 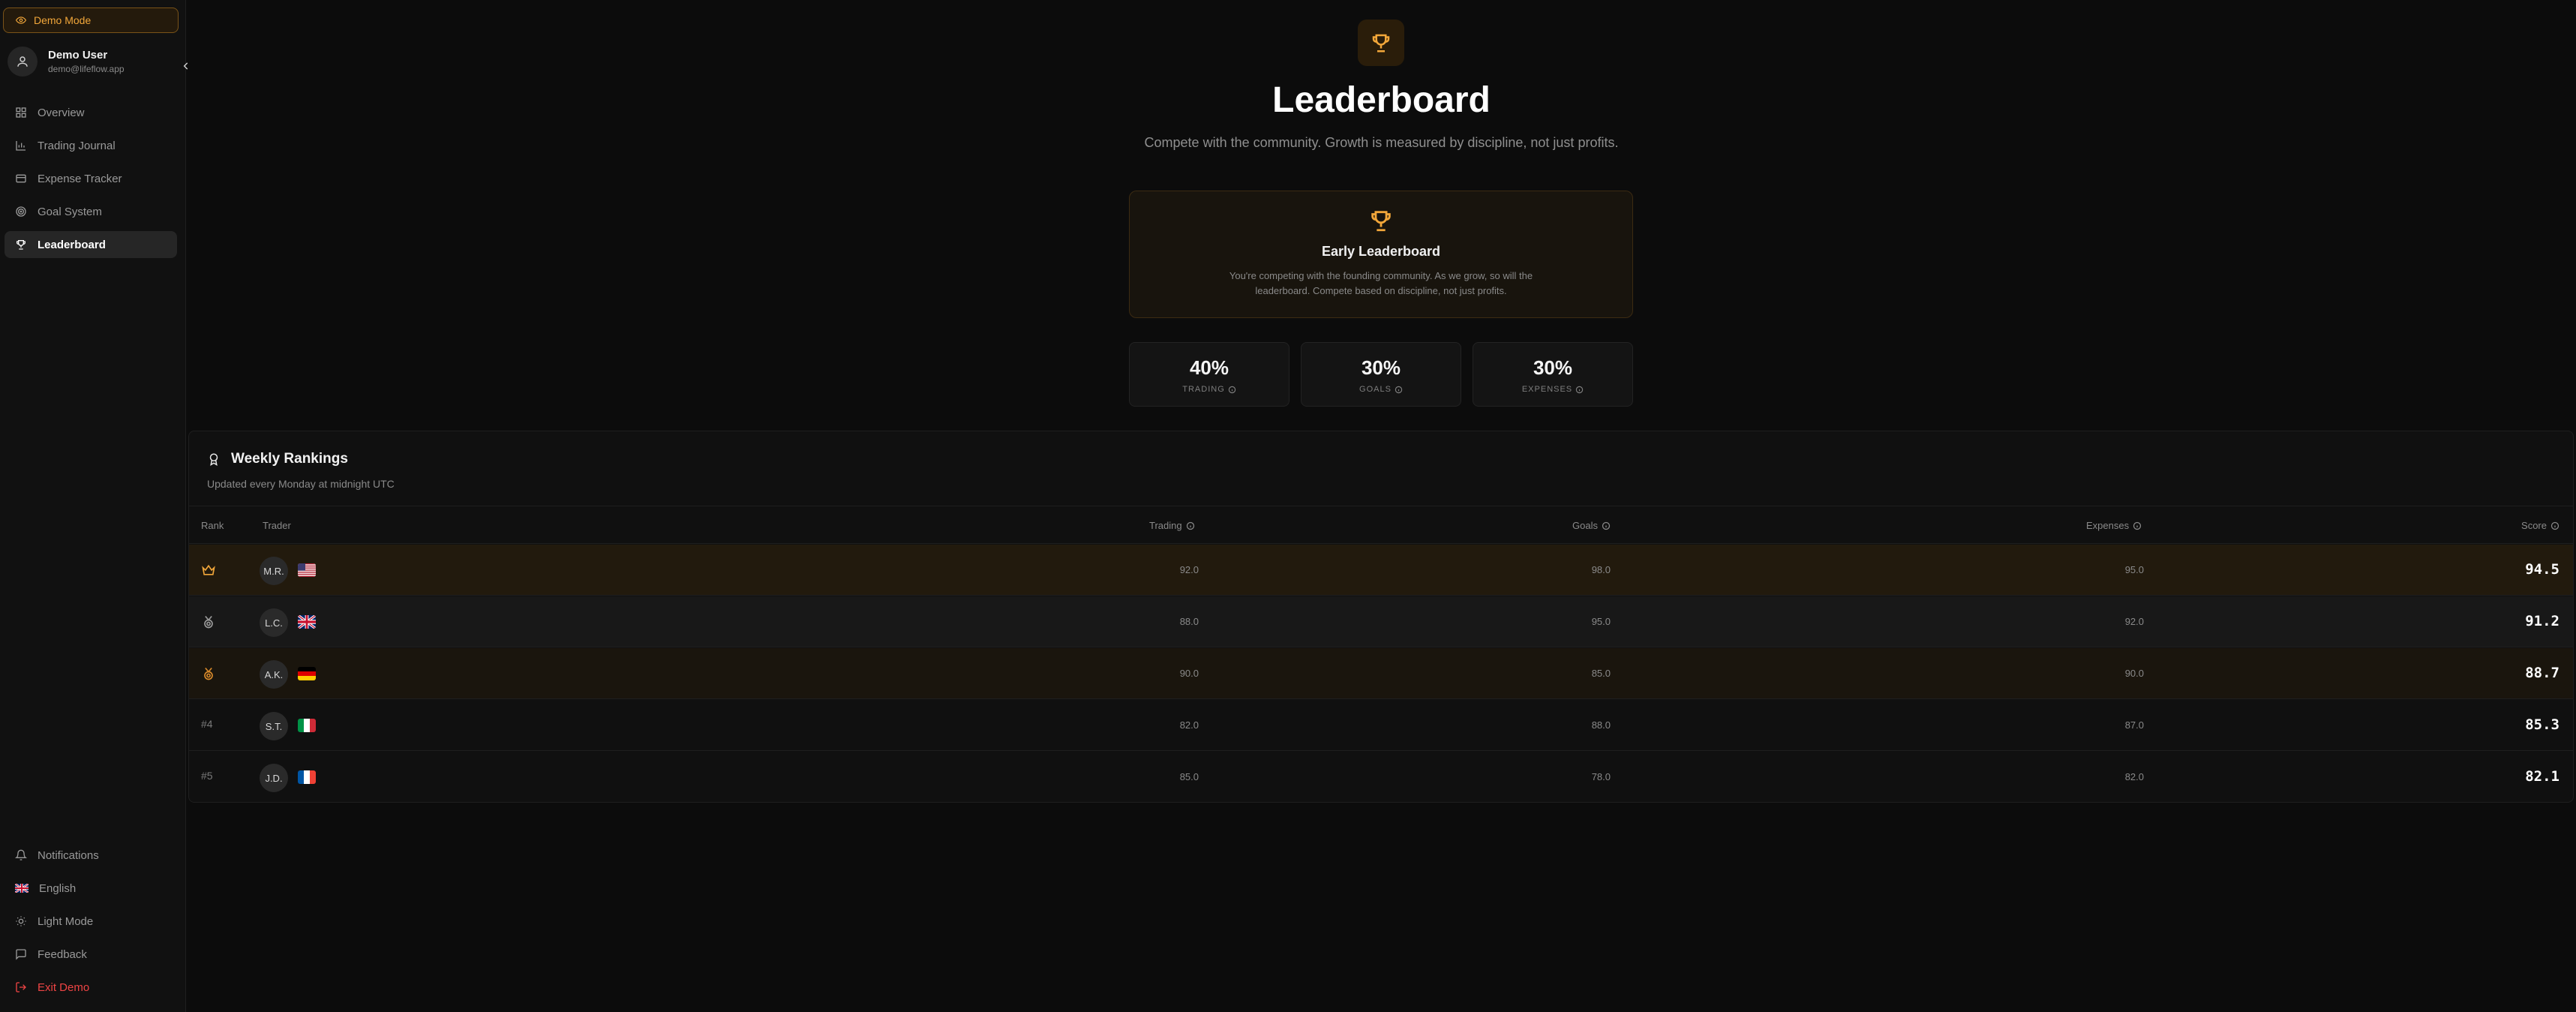 I want to click on notifications-button: Notifications, so click(x=91, y=855).